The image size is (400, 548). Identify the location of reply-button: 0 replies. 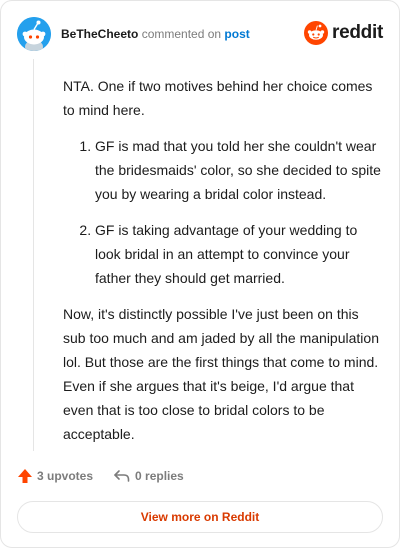
(148, 476).